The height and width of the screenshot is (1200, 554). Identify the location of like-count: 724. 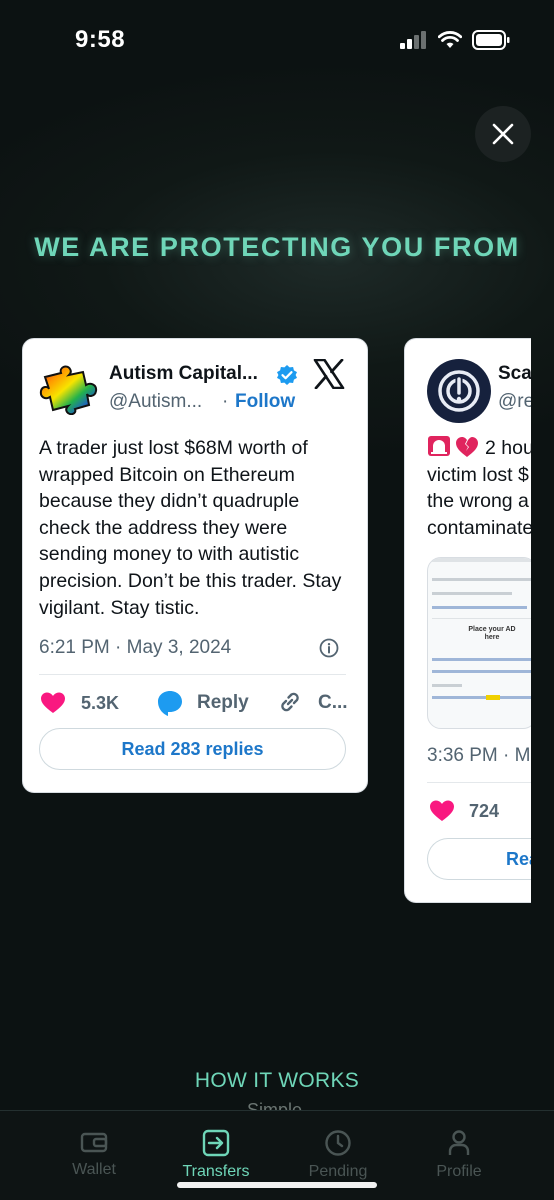
(484, 811).